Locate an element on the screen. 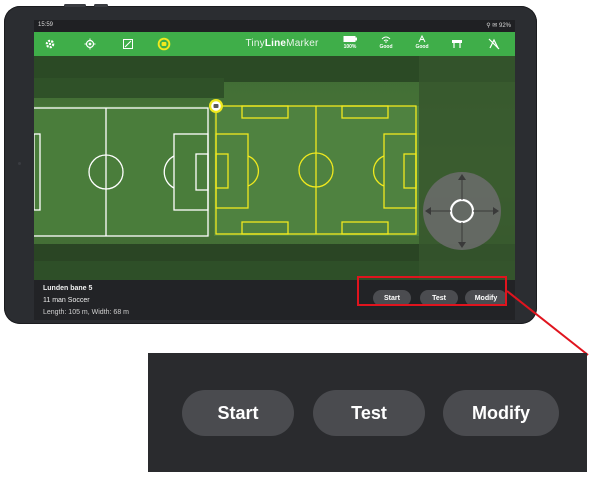  zoom-start-button: Start is located at coordinates (238, 413).